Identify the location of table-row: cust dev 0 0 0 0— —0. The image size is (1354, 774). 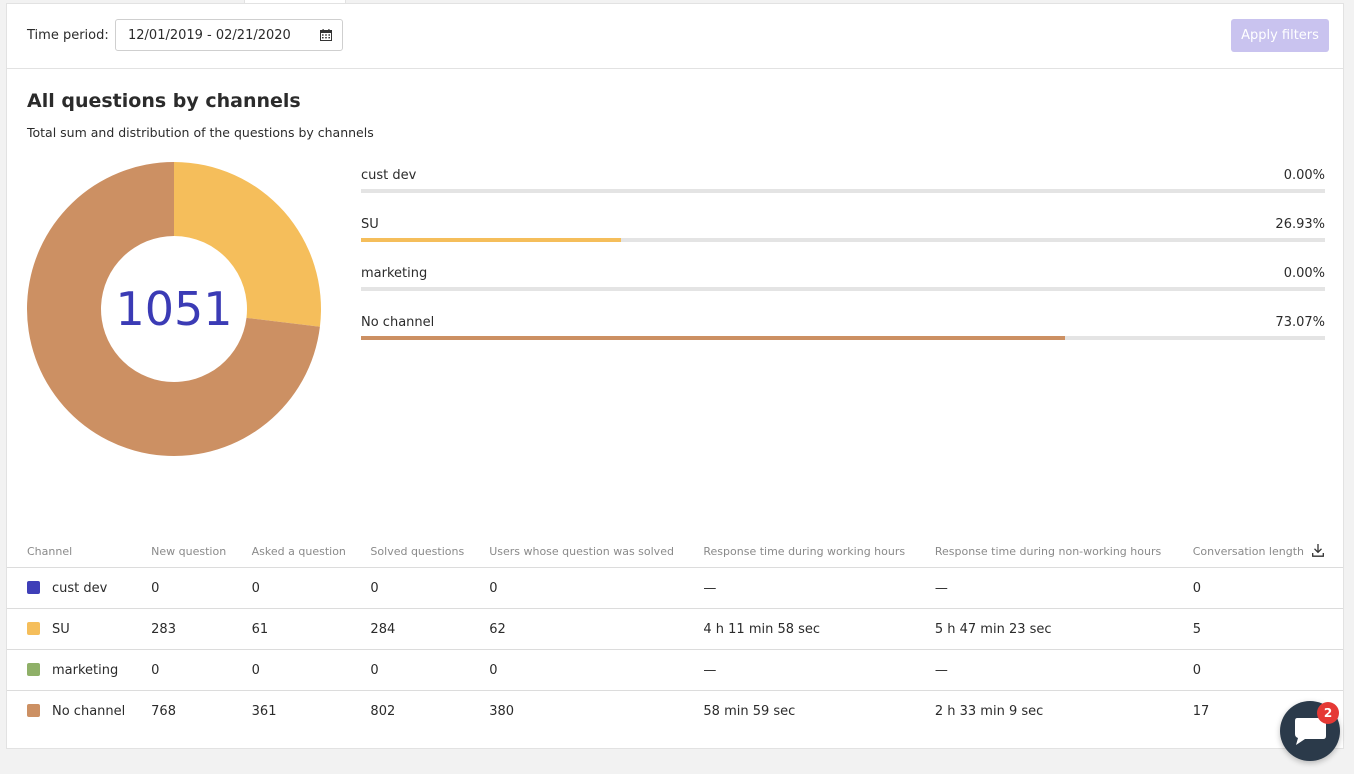
(675, 588).